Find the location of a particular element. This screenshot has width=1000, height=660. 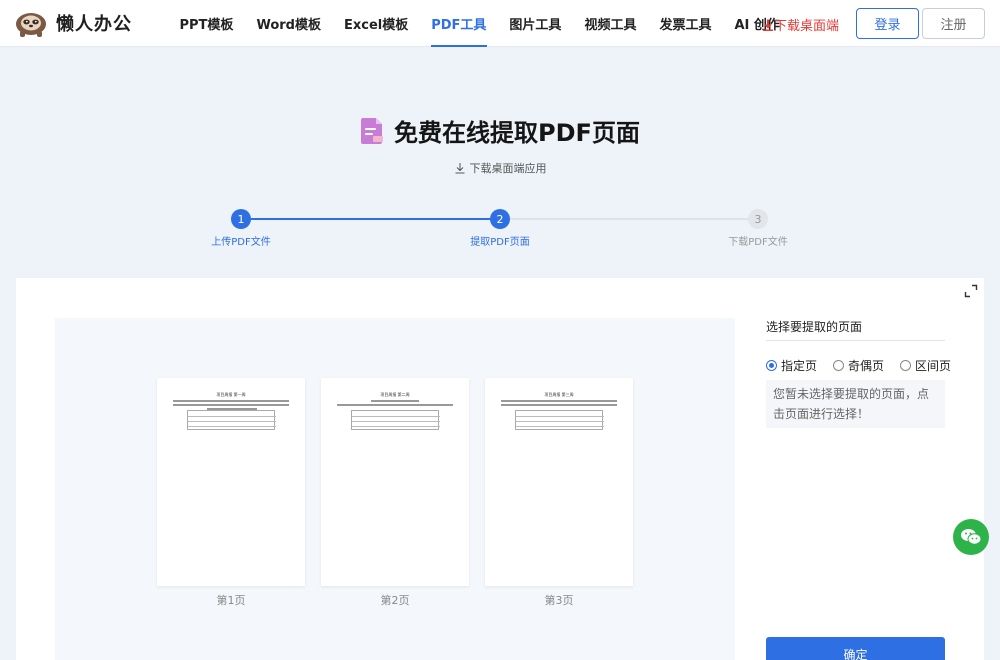

download-app-link: 下载桌面端应用 is located at coordinates (500, 168).